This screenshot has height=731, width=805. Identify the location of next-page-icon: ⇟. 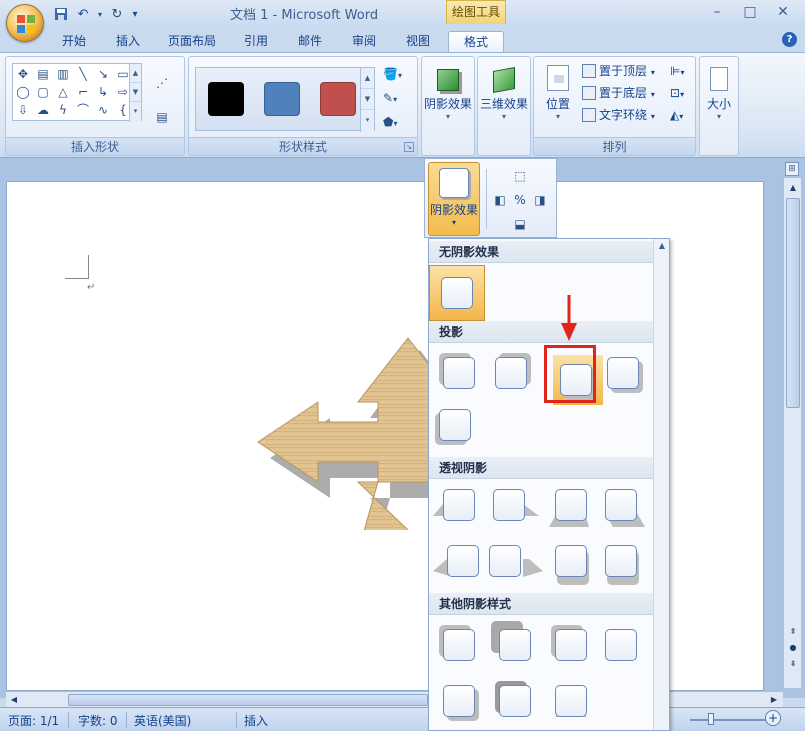
(793, 664).